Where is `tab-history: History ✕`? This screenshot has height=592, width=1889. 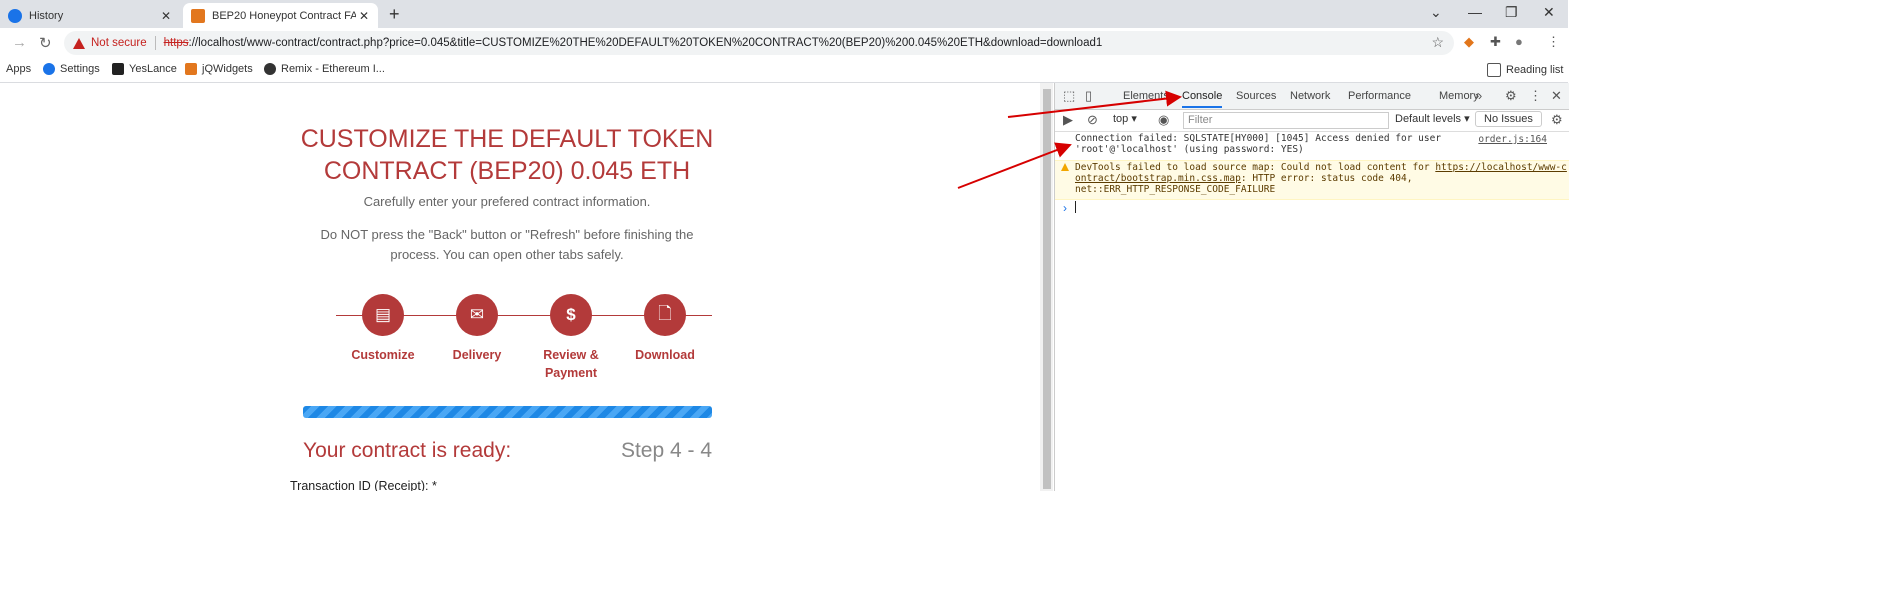 tab-history: History ✕ is located at coordinates (90, 15).